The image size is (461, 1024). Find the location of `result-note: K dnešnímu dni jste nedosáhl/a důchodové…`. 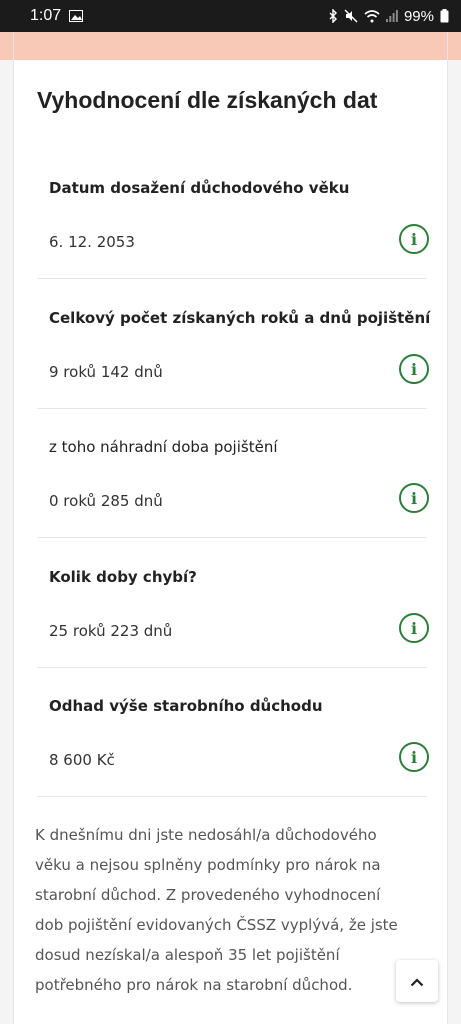

result-note: K dnešnímu dni jste nedosáhl/a důchodové… is located at coordinates (216, 910).